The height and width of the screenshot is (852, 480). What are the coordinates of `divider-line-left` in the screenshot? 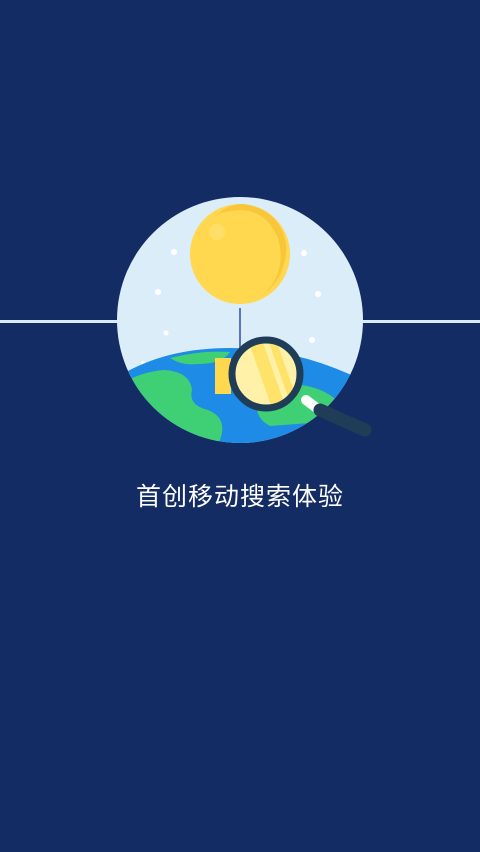 It's located at (63, 321).